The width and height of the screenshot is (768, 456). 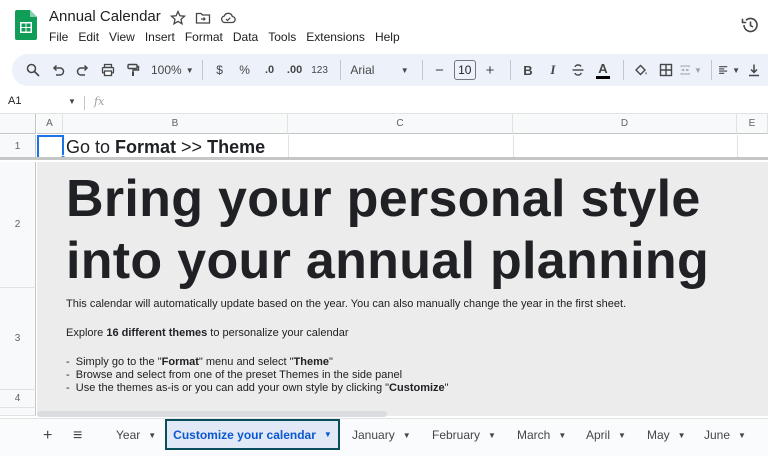 I want to click on column-header-e: E, so click(x=752, y=124).